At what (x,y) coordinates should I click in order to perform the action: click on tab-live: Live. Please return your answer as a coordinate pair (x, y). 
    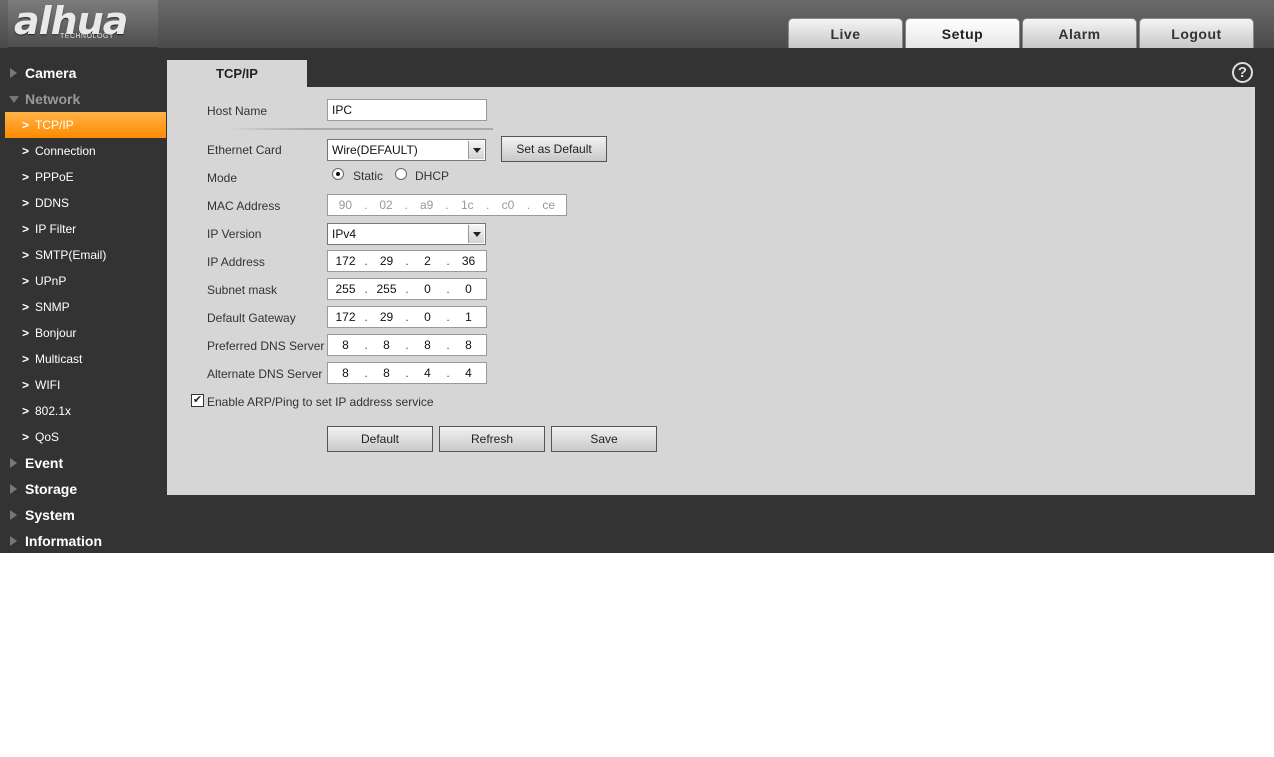
    Looking at the image, I should click on (845, 33).